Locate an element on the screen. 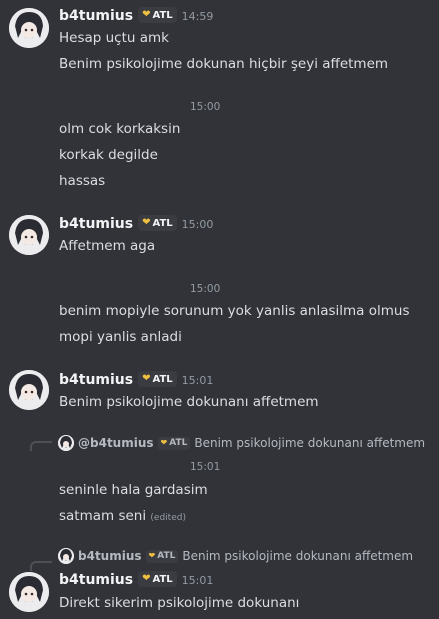  hover-timestamp: 15:01 is located at coordinates (205, 467).